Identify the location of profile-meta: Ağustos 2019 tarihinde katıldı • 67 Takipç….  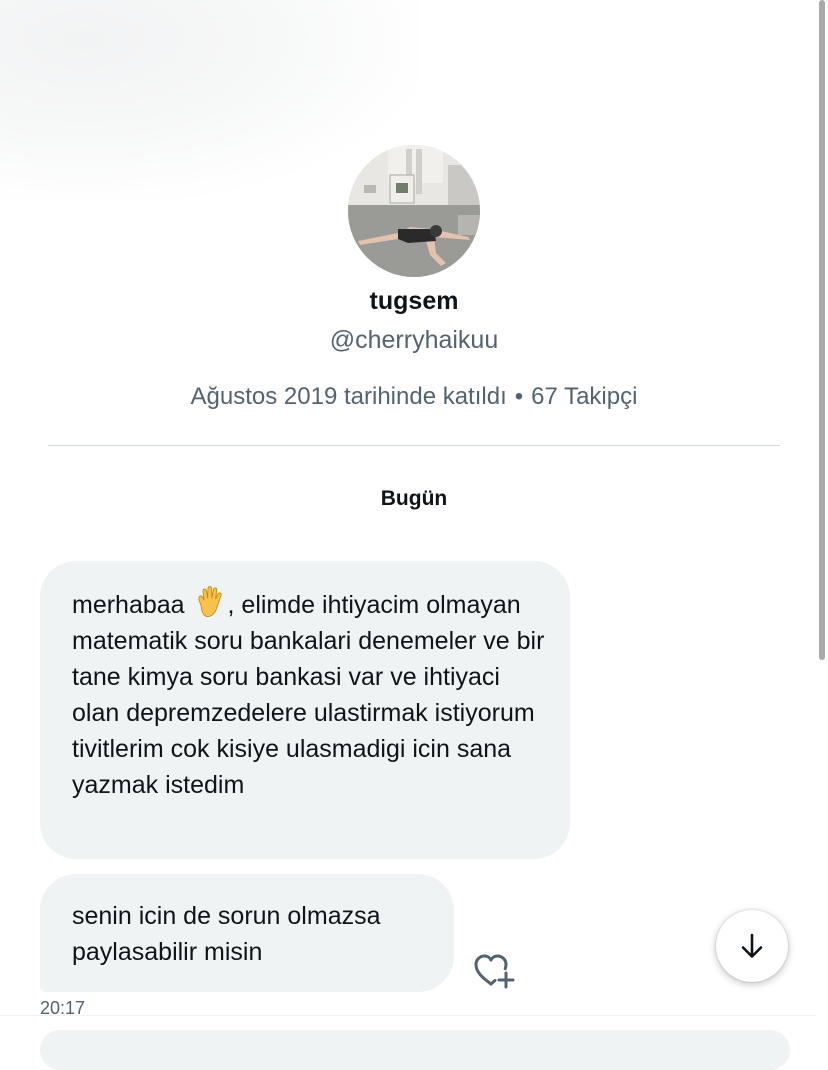
(414, 397).